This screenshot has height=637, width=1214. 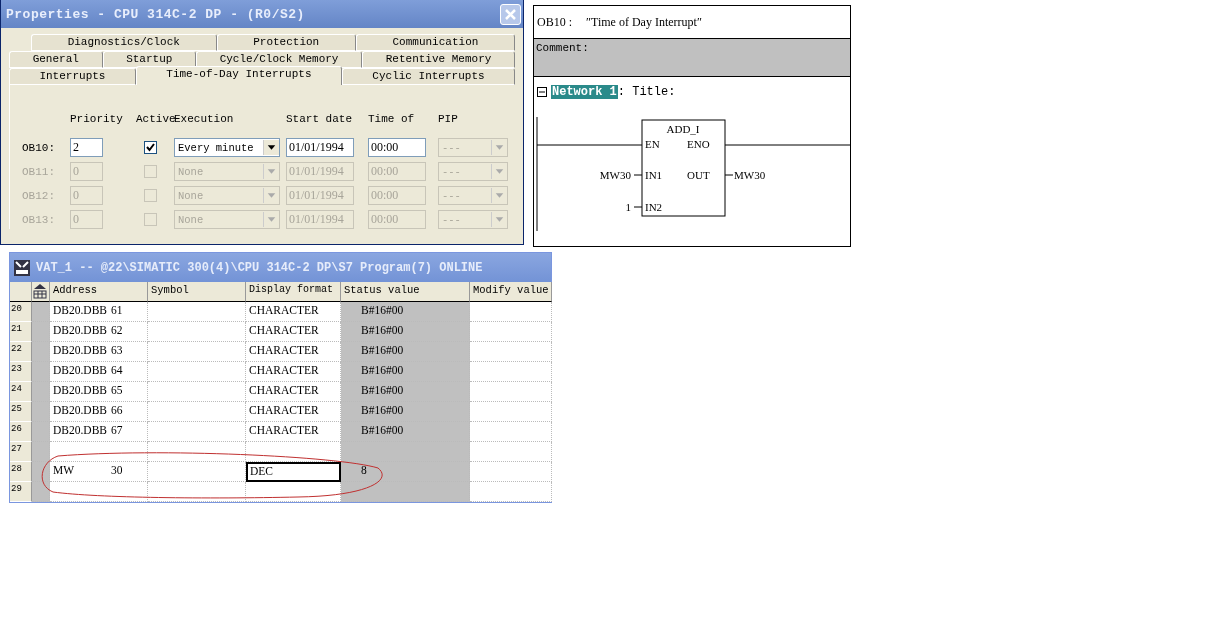 I want to click on address-cell: MW 30, so click(x=99, y=472).